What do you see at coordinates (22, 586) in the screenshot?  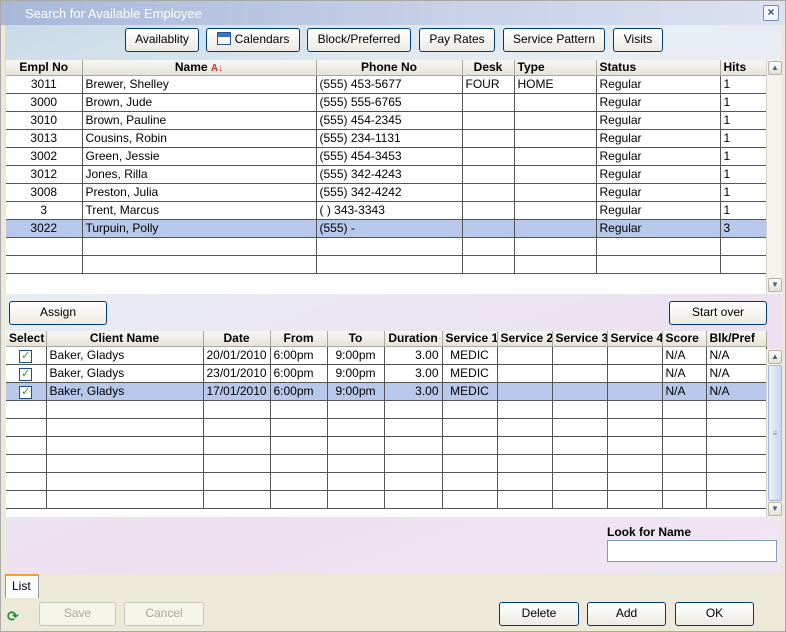 I see `tab-list: List` at bounding box center [22, 586].